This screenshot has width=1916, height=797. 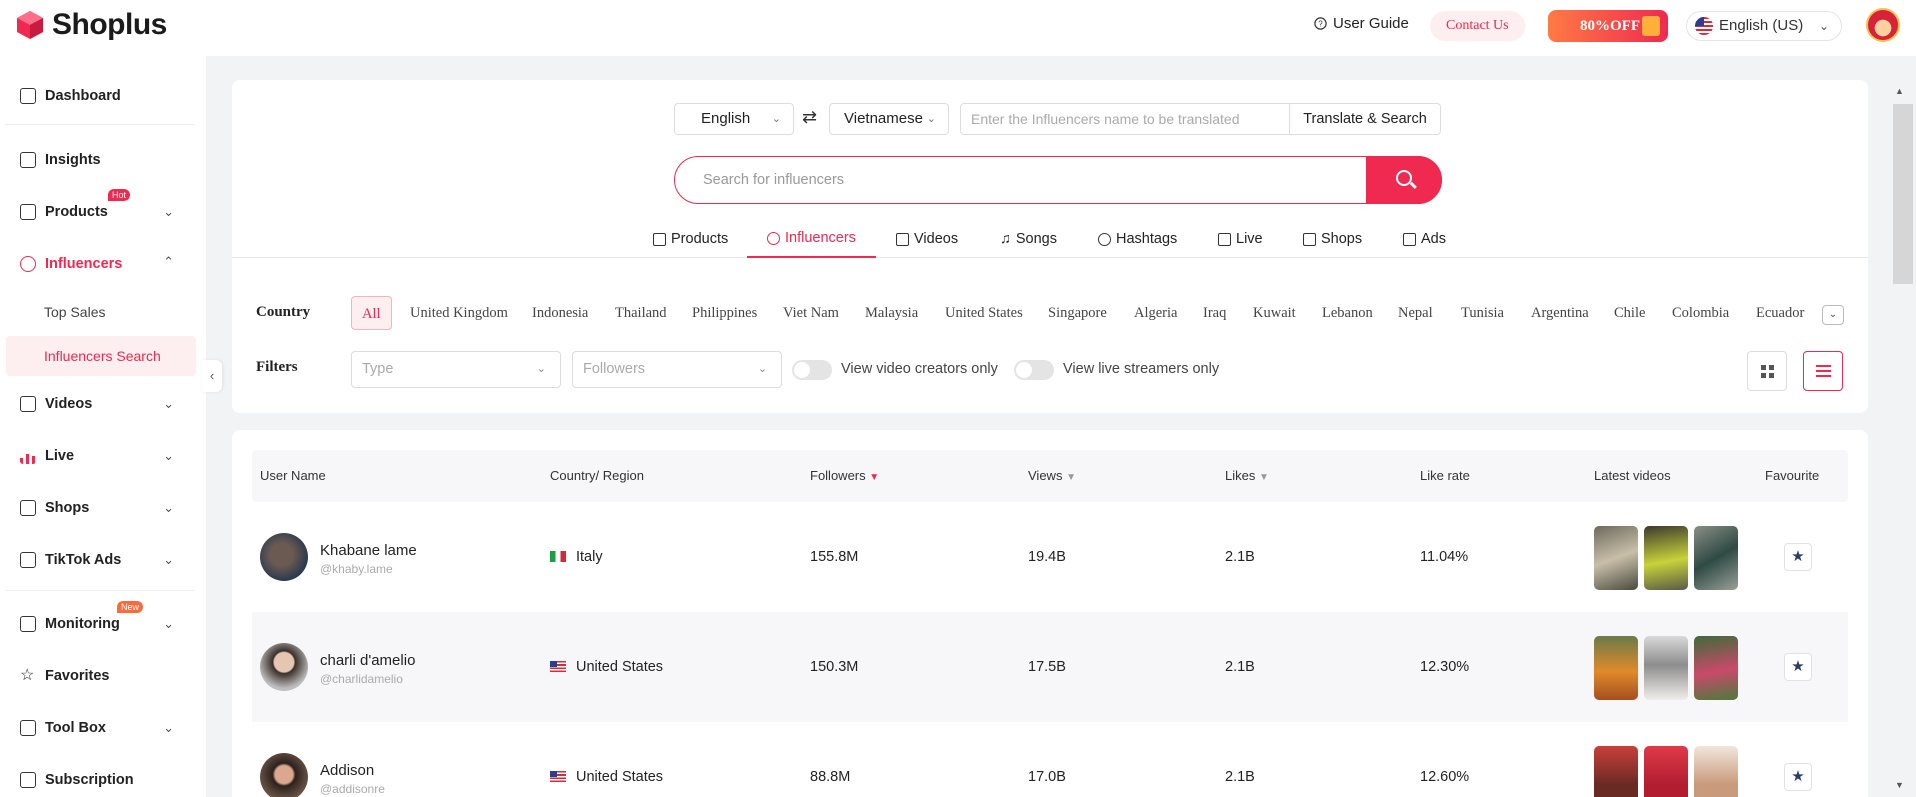 What do you see at coordinates (103, 508) in the screenshot?
I see `sidebar-item-shops: Shops ⌄` at bounding box center [103, 508].